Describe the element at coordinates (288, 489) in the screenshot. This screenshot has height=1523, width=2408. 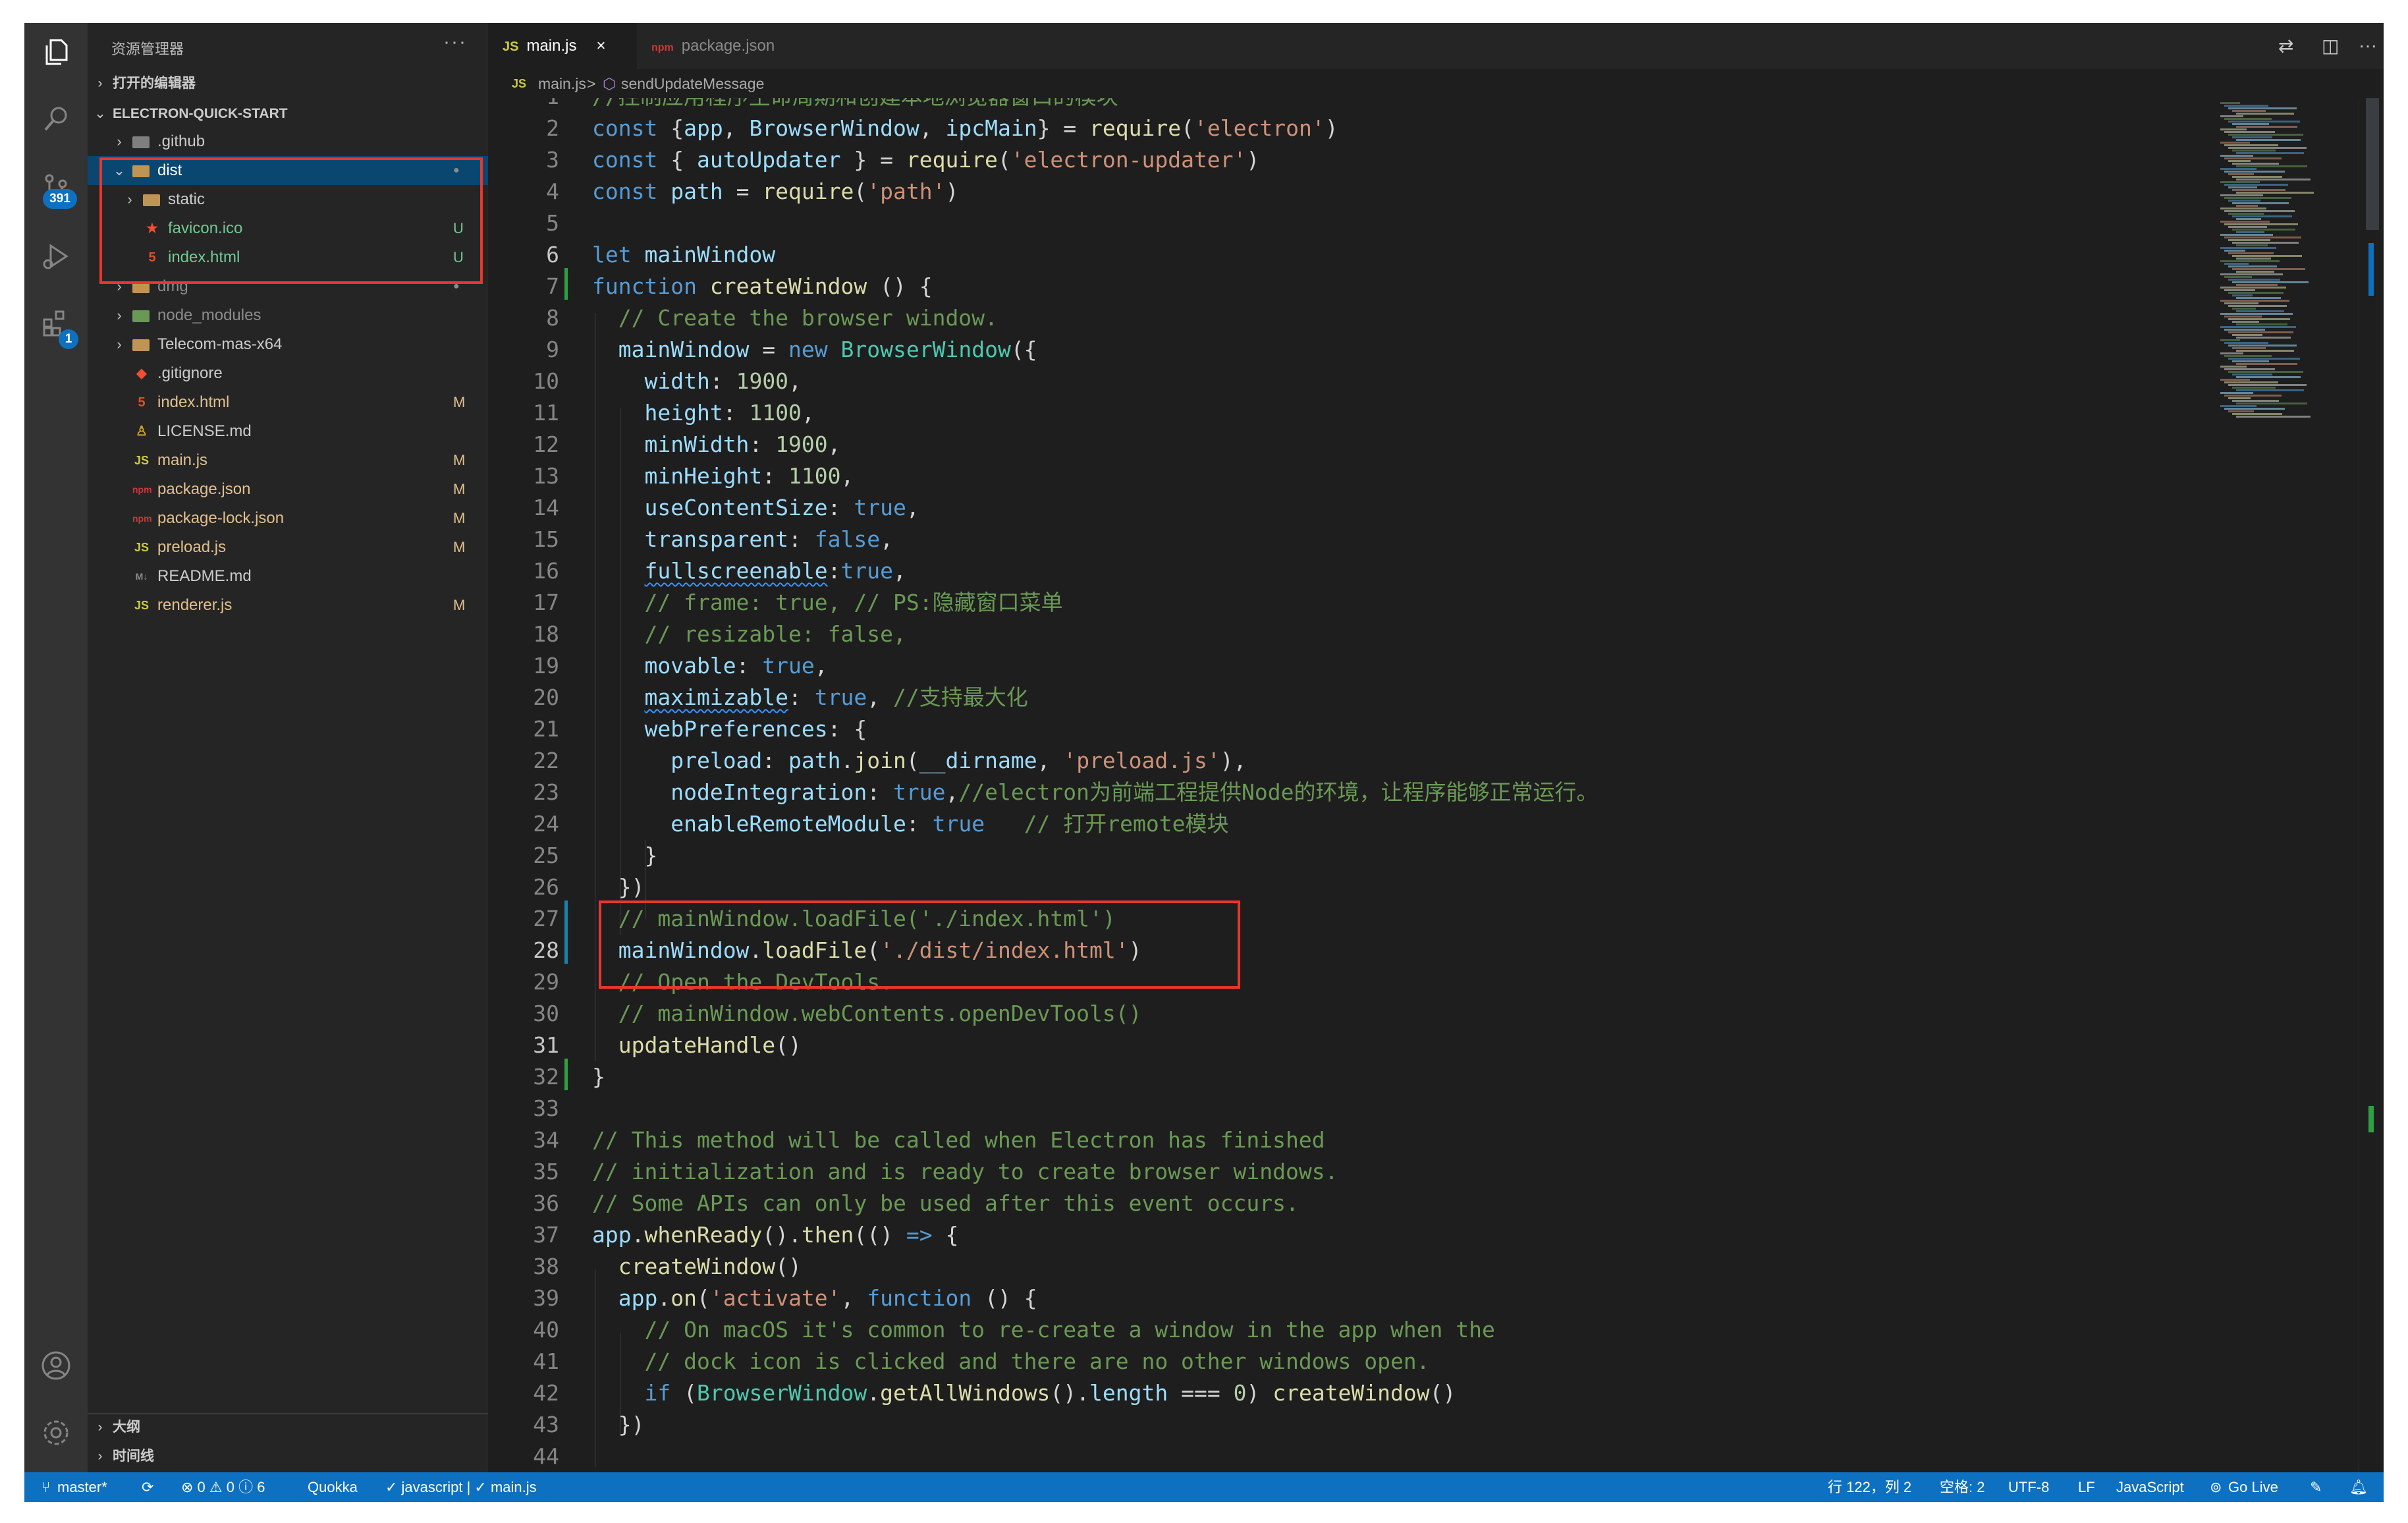
I see `tree-file-package-json: npm package.json M` at that location.